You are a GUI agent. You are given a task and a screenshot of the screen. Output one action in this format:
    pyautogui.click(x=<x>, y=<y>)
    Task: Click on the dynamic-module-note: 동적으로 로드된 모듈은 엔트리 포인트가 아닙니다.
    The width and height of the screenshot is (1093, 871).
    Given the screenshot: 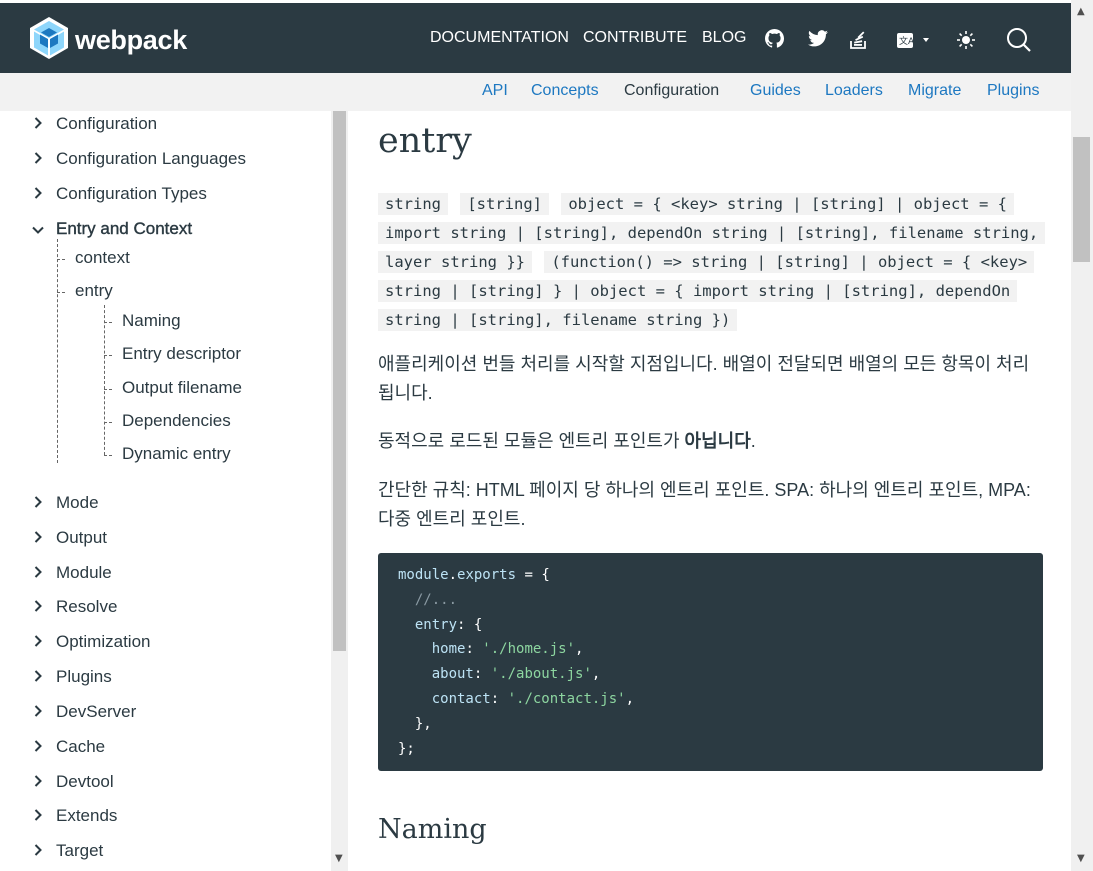 What is the action you would take?
    pyautogui.click(x=567, y=441)
    